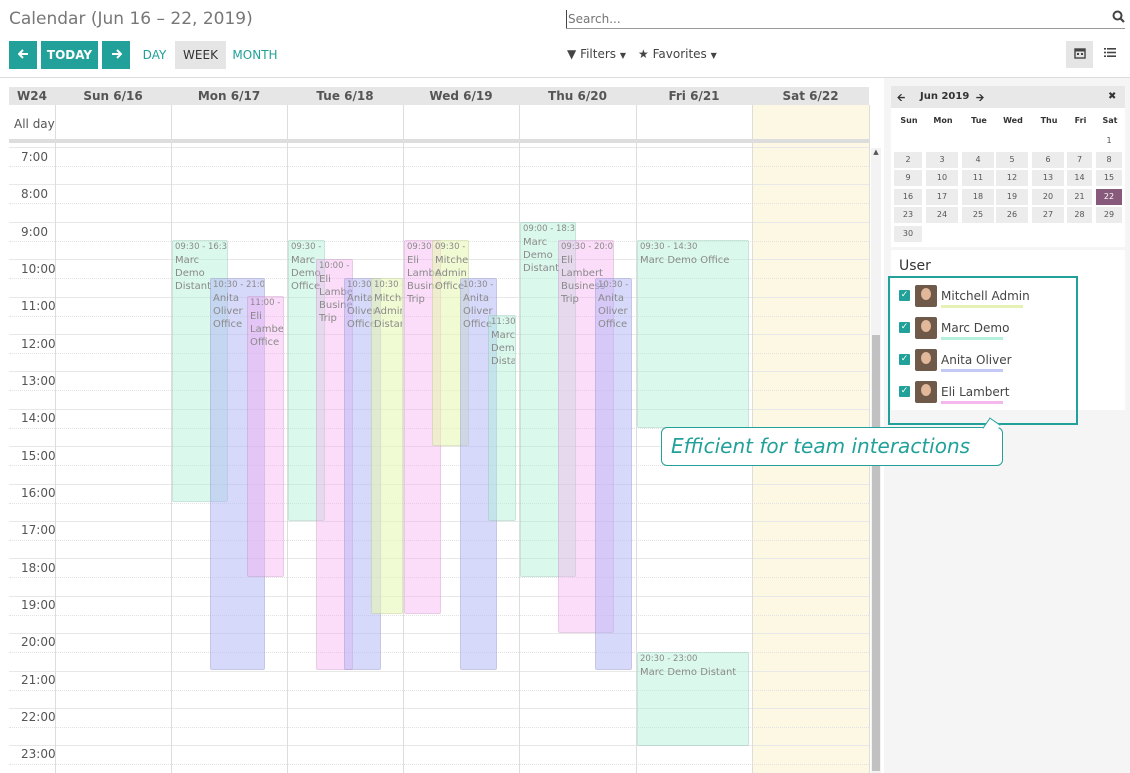  Describe the element at coordinates (1109, 196) in the screenshot. I see `mini-calendar-day: 22` at that location.